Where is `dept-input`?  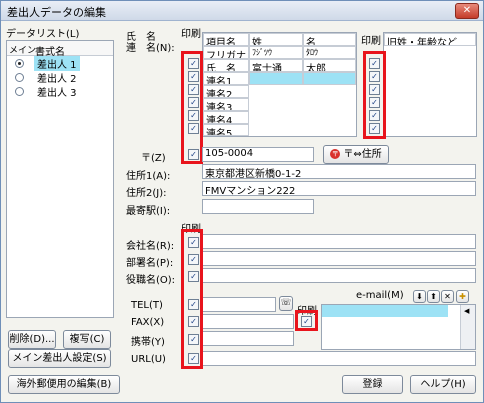
dept-input is located at coordinates (339, 258).